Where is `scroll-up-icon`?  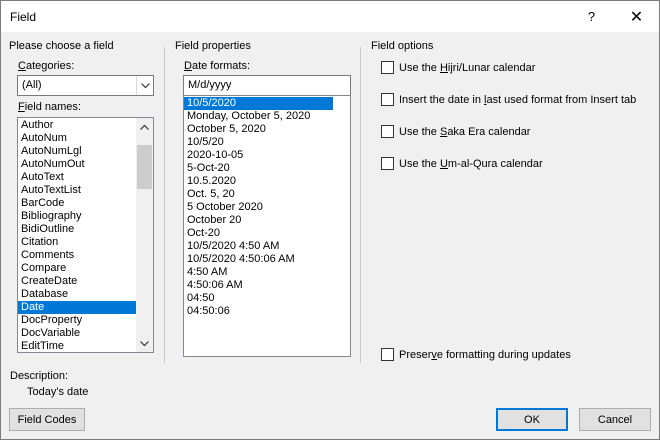
scroll-up-icon is located at coordinates (144, 126).